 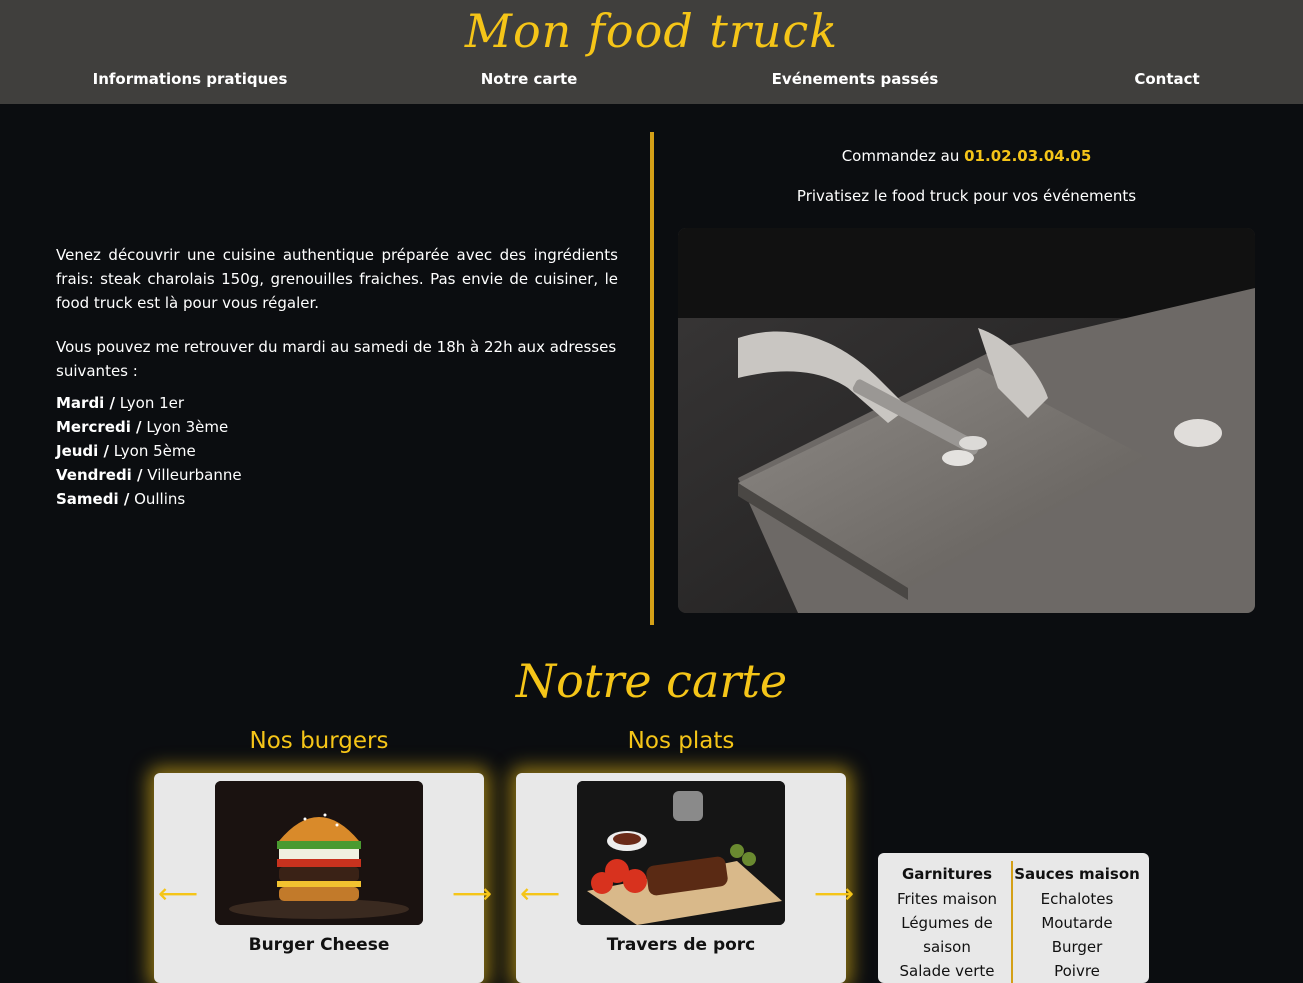 What do you see at coordinates (319, 741) in the screenshot?
I see `burgers-title: Nos burgers` at bounding box center [319, 741].